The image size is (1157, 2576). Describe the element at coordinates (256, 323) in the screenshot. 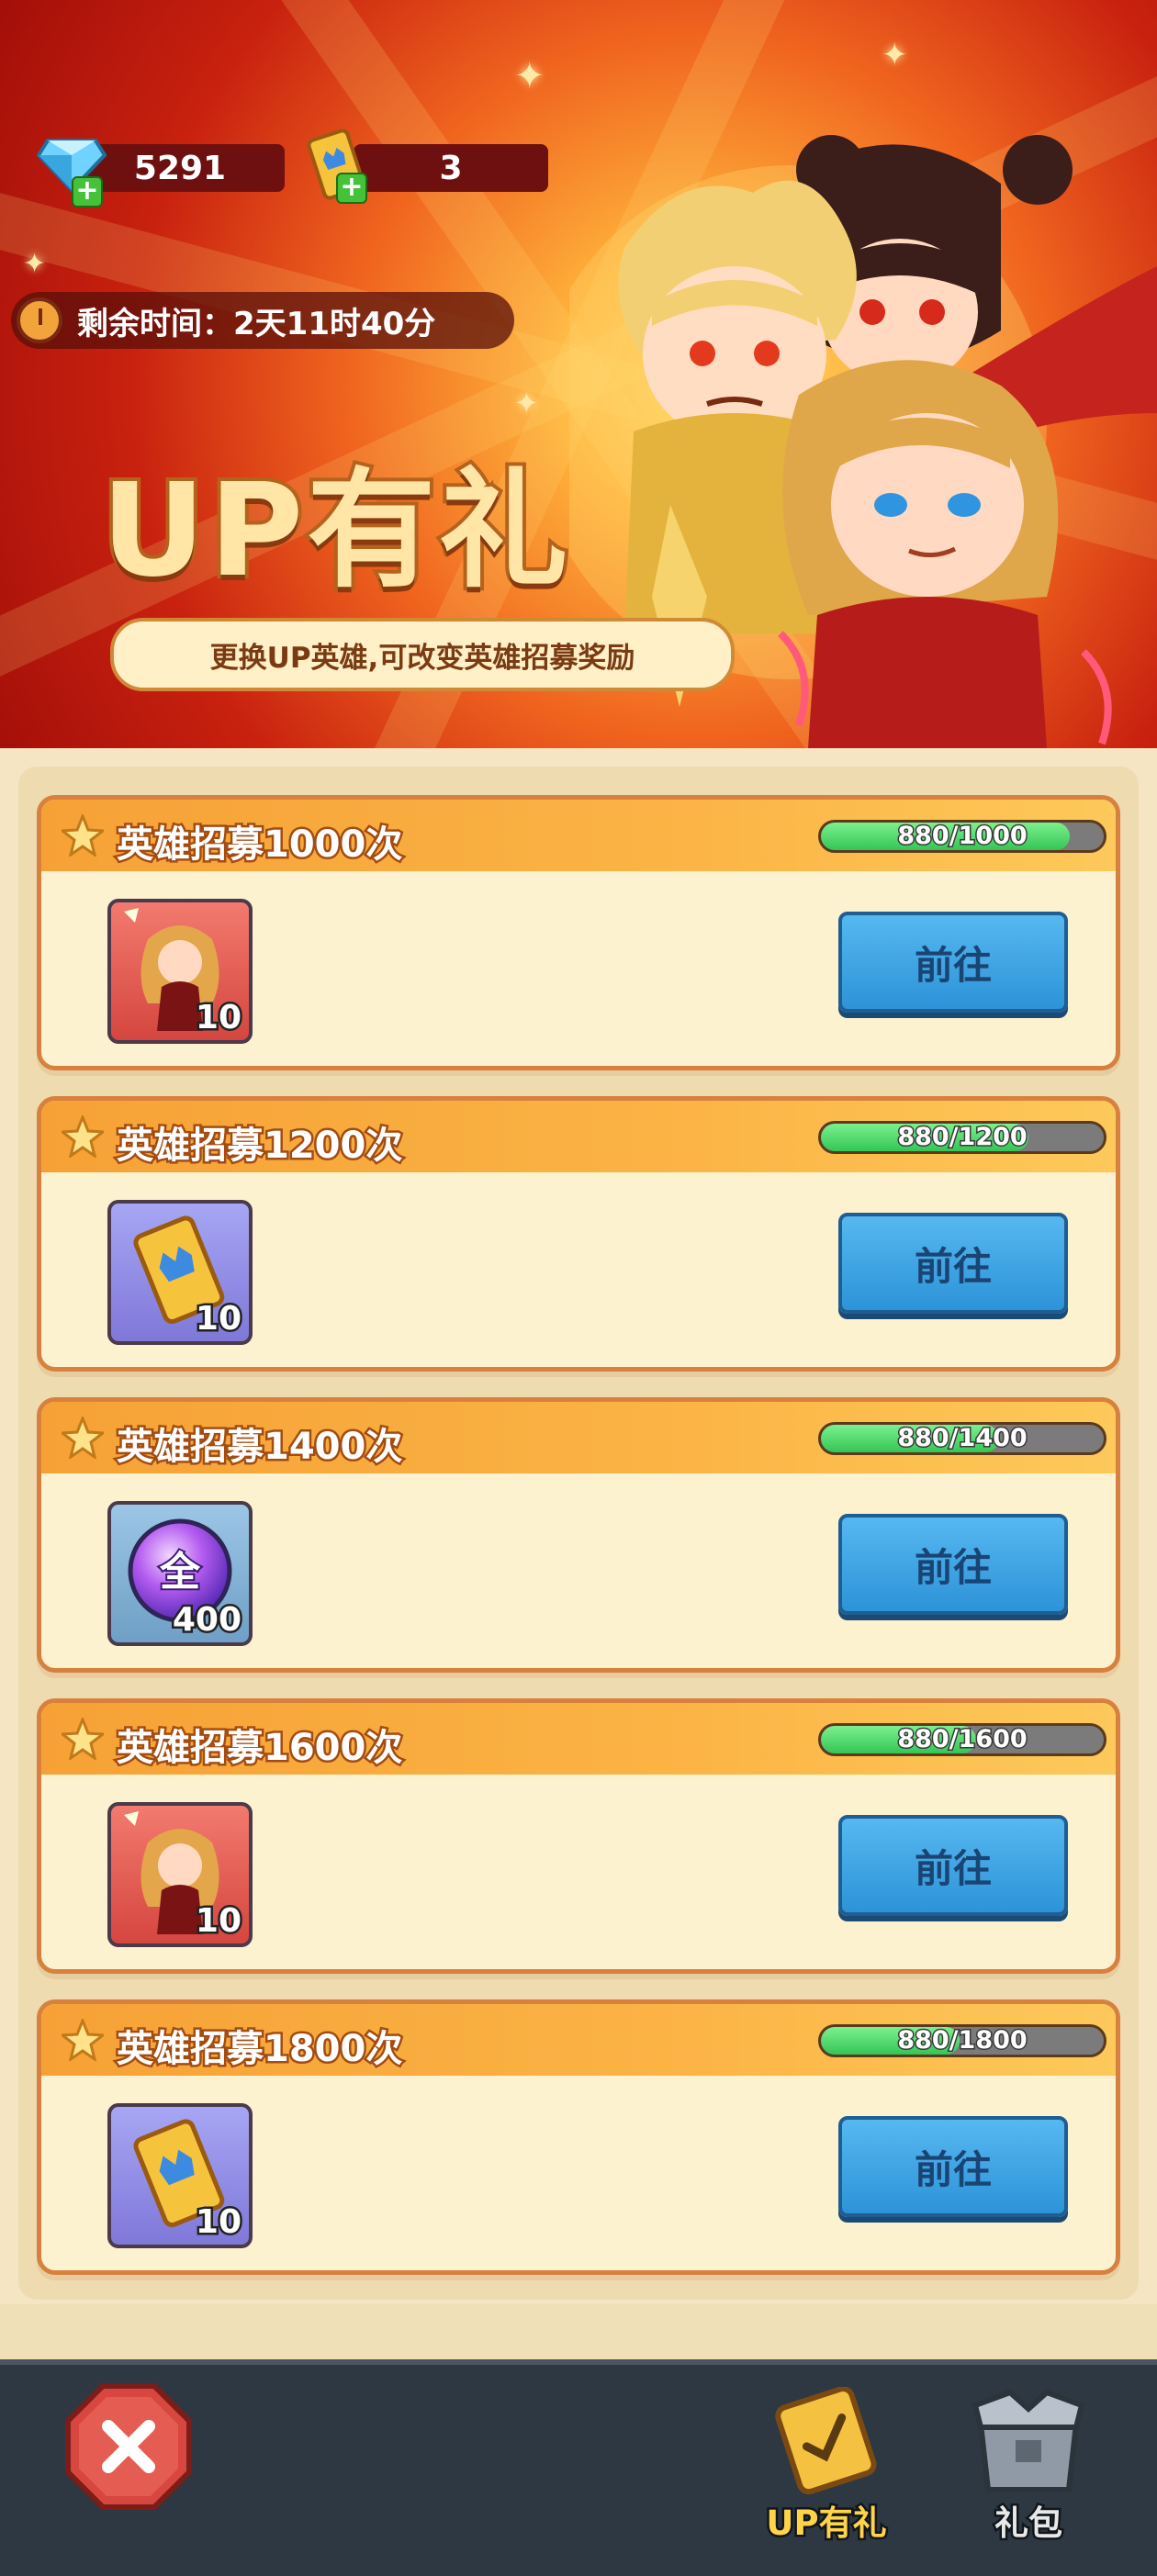

I see `remaining-time-text: 剩余时间：2天11时40分` at that location.